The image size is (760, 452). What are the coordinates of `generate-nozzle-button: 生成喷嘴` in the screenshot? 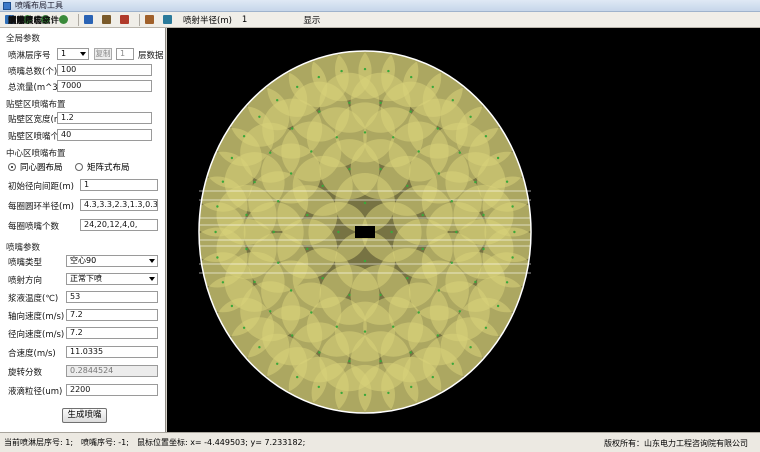 It's located at (84, 415).